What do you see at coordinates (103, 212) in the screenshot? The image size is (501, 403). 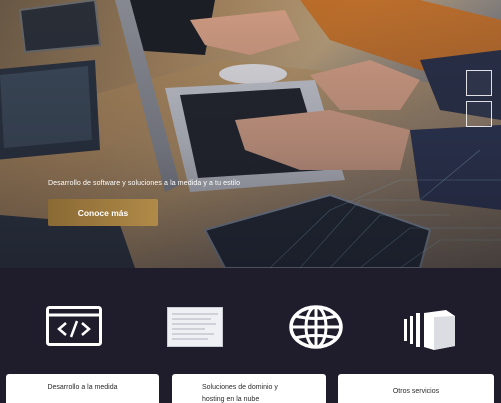 I see `learn-more-button: Conoce más` at bounding box center [103, 212].